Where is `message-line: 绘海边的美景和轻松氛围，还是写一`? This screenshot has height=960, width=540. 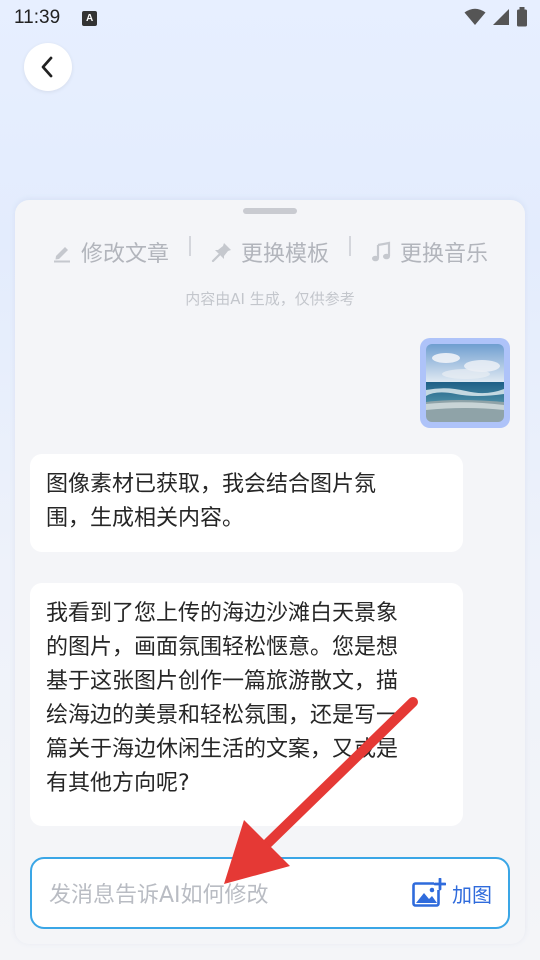 message-line: 绘海边的美景和轻松氛围，还是写一 is located at coordinates (222, 715).